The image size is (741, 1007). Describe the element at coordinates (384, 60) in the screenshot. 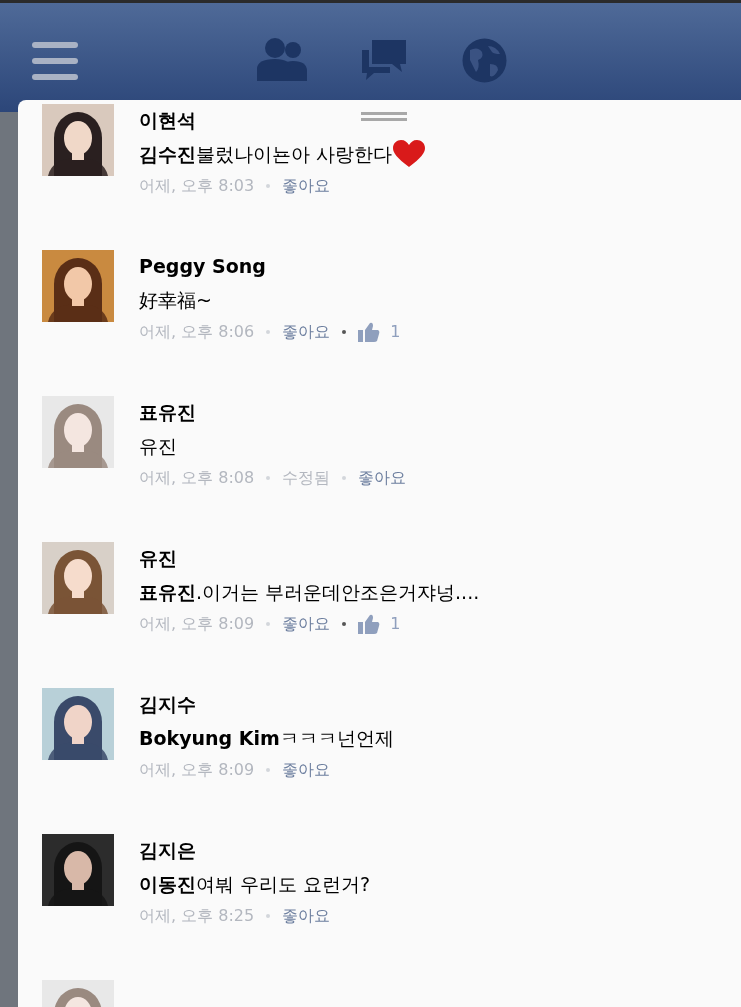

I see `chat-bubbles-icon` at that location.